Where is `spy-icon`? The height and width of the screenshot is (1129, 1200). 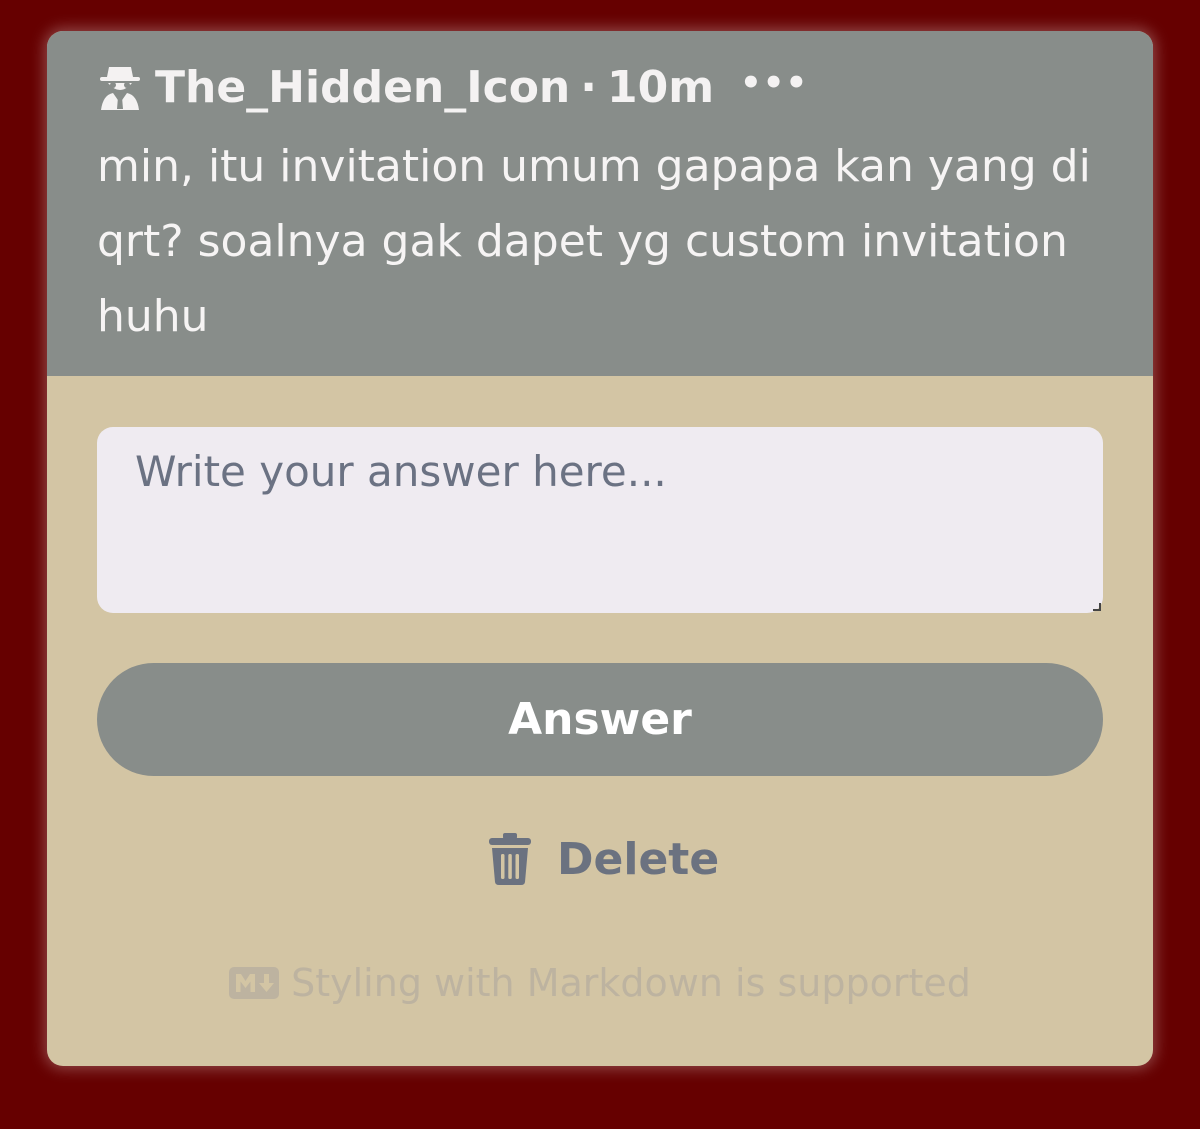
spy-icon is located at coordinates (120, 88).